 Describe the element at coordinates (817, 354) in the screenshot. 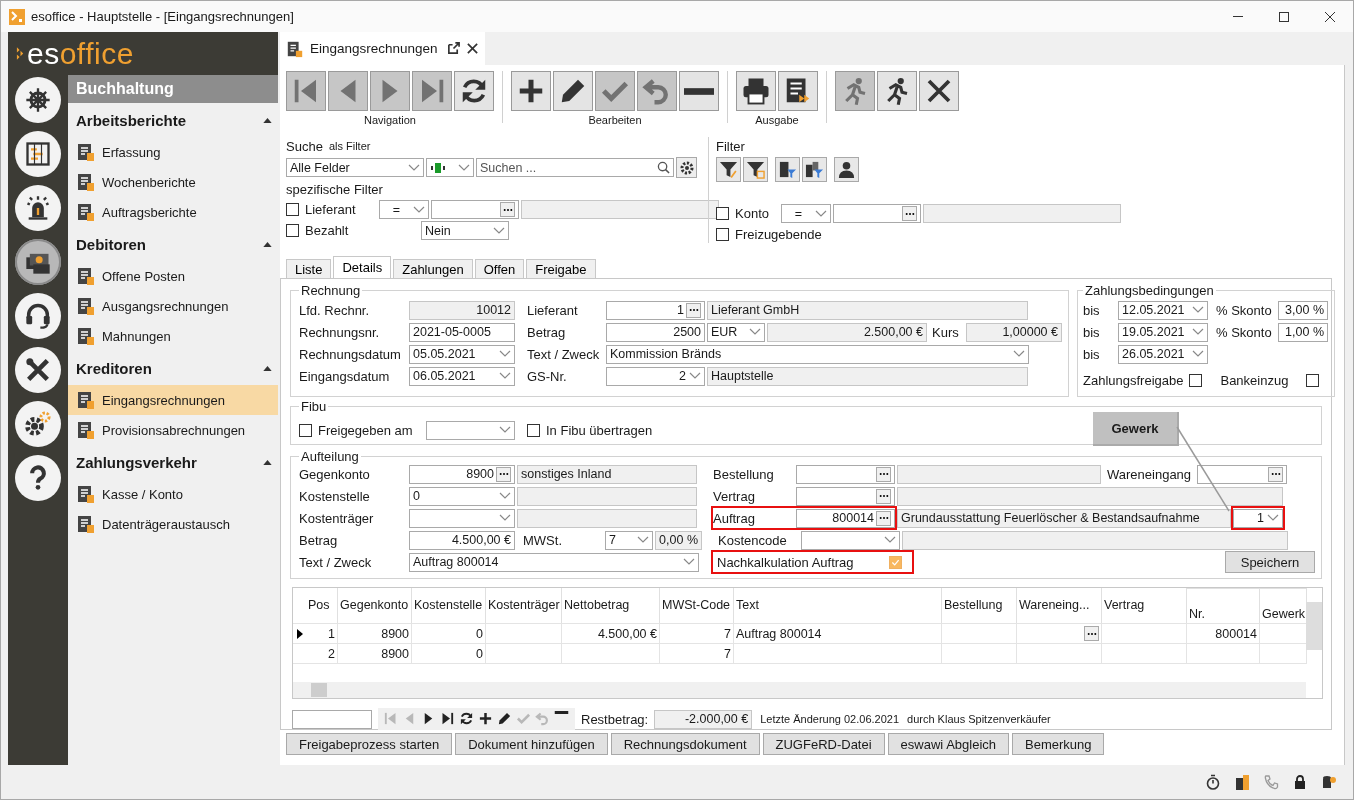

I see `dropdown-field: Kommission Bränds` at that location.